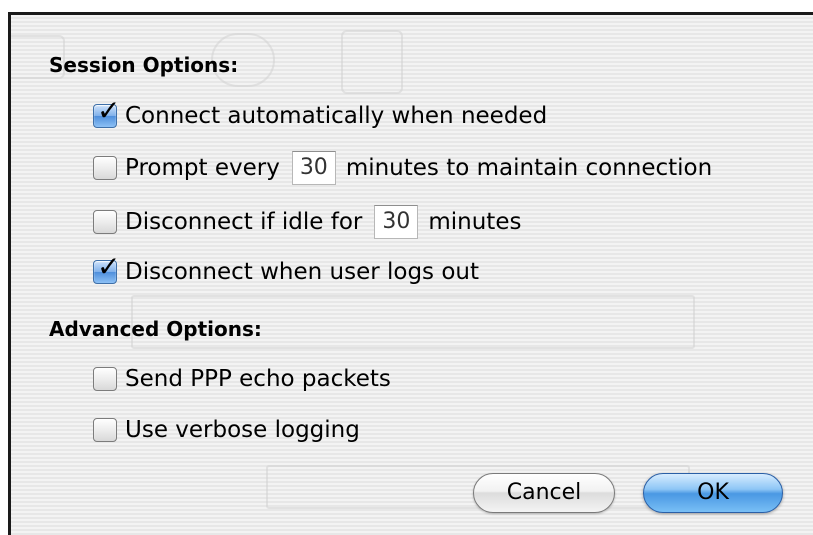 The image size is (813, 535). What do you see at coordinates (144, 65) in the screenshot?
I see `session-options-heading: Session Options:` at bounding box center [144, 65].